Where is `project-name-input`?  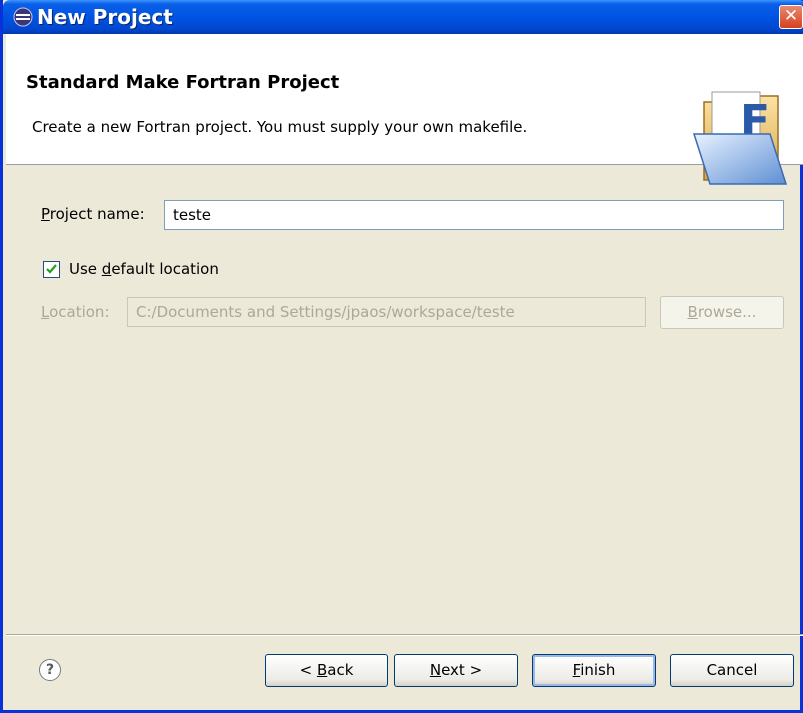
project-name-input is located at coordinates (474, 215).